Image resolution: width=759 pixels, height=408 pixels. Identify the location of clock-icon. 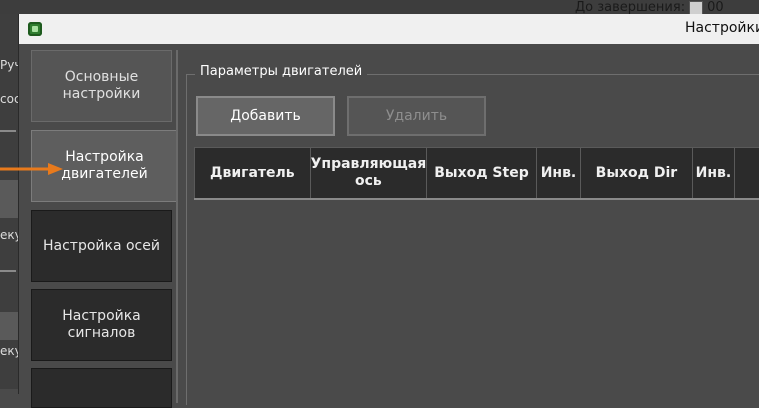
(696, 8).